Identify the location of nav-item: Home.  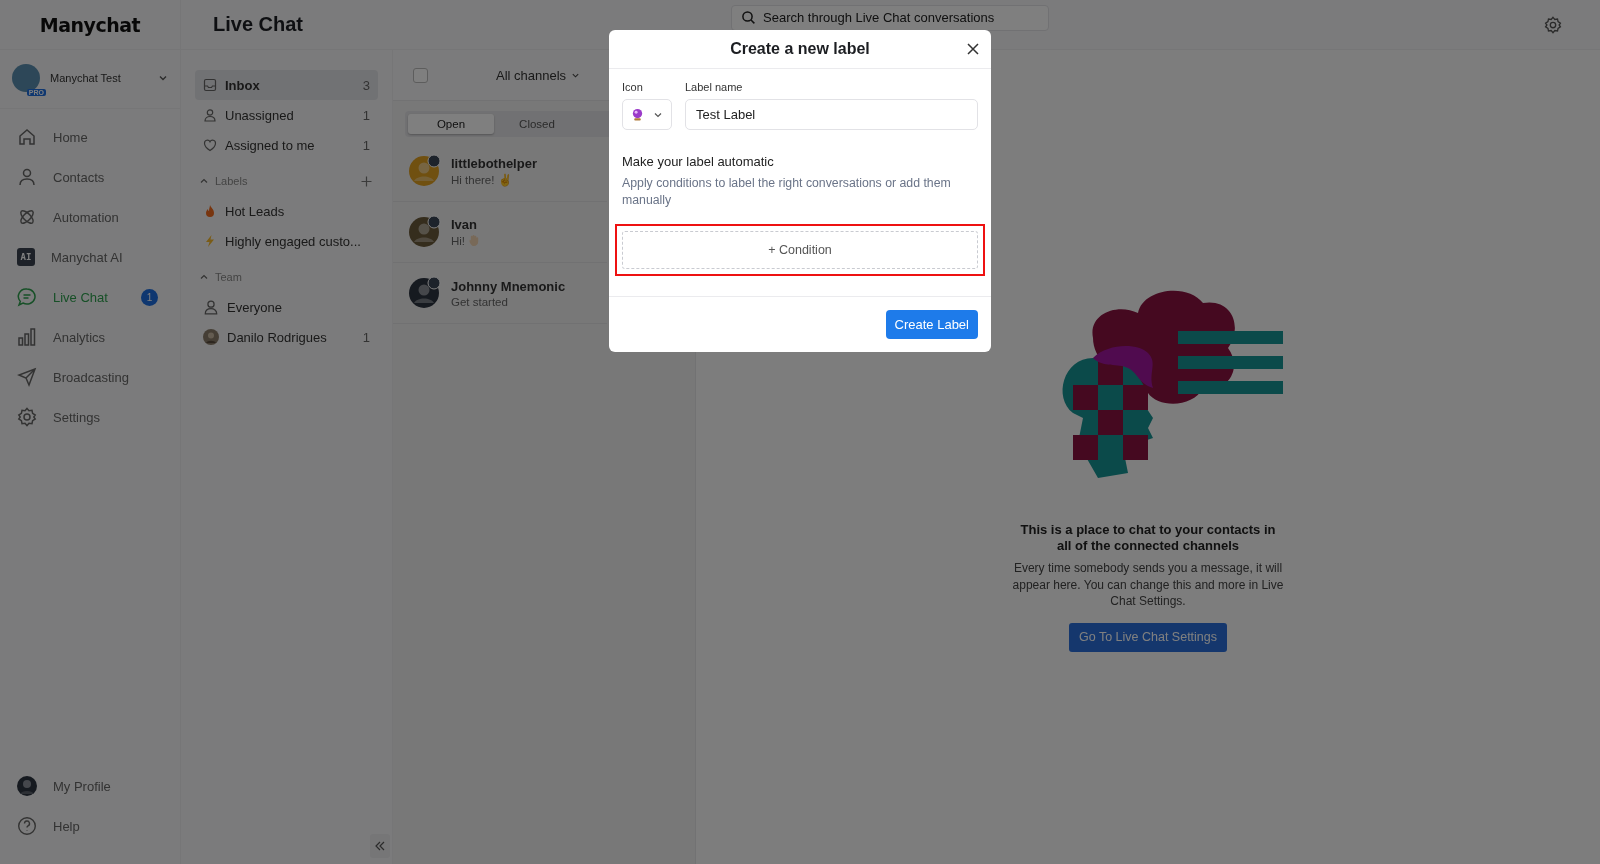
(90, 137).